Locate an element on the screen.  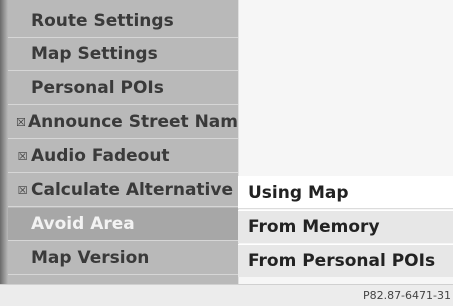
submenu-item-label: Using Map is located at coordinates (298, 192).